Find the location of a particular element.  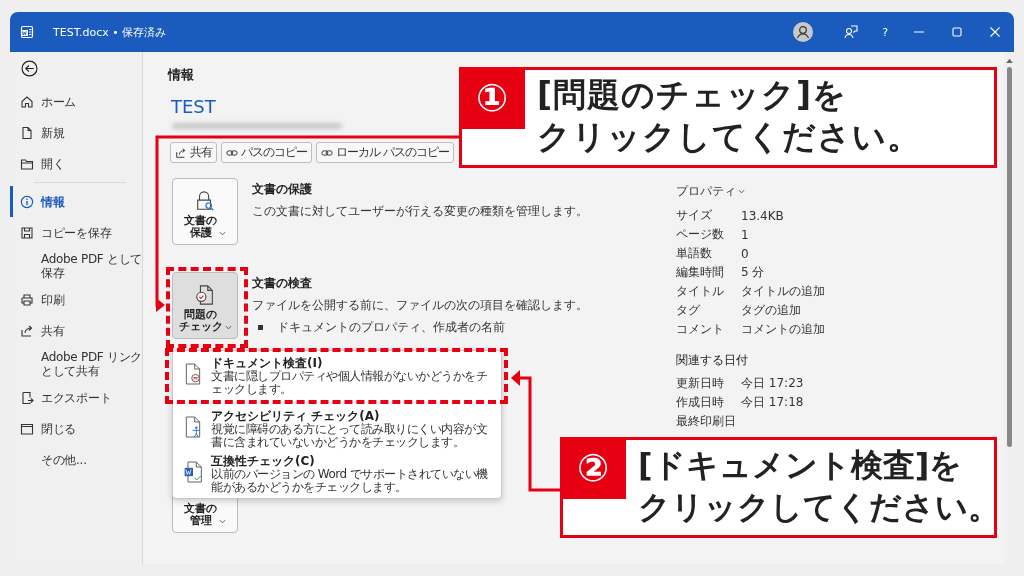

callout-text: [ドキュメント検査]を is located at coordinates (800, 465).